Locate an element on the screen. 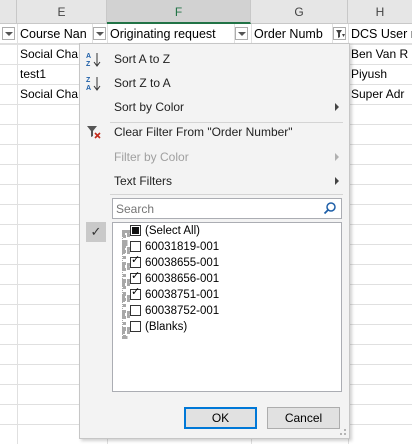 The image size is (412, 444). filter-dropdown-course is located at coordinates (99, 33).